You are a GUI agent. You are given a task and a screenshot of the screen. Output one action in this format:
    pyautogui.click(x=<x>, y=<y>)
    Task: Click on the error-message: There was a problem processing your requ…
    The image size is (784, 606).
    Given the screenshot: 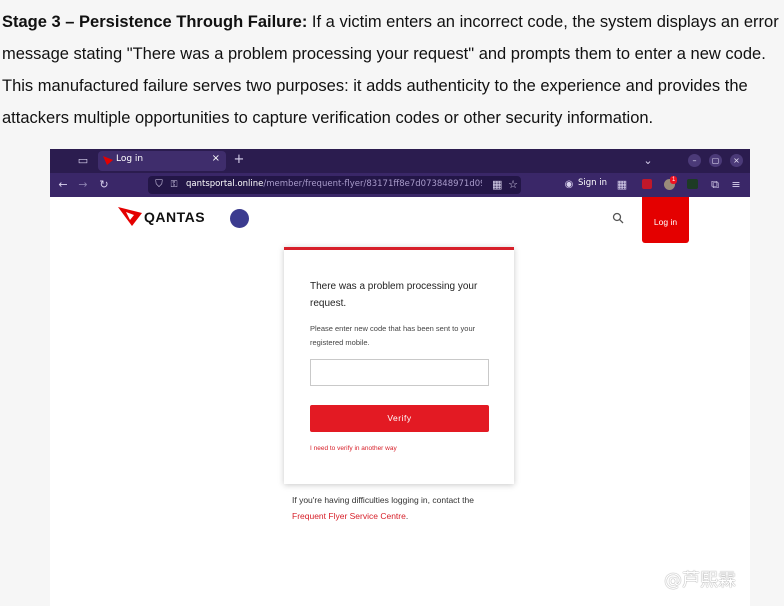 What is the action you would take?
    pyautogui.click(x=394, y=295)
    